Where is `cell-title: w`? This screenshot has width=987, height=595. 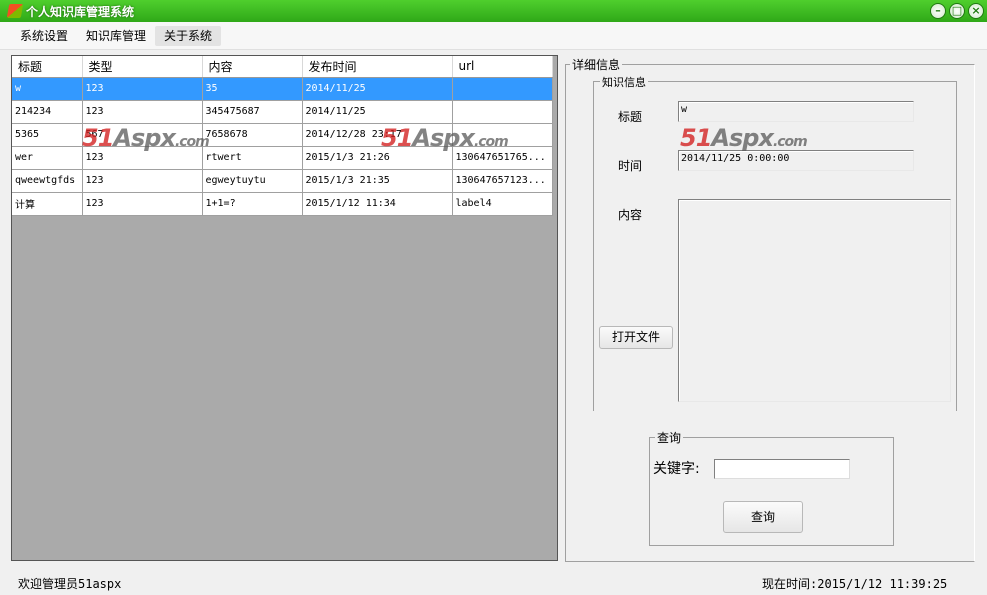
cell-title: w is located at coordinates (47, 89).